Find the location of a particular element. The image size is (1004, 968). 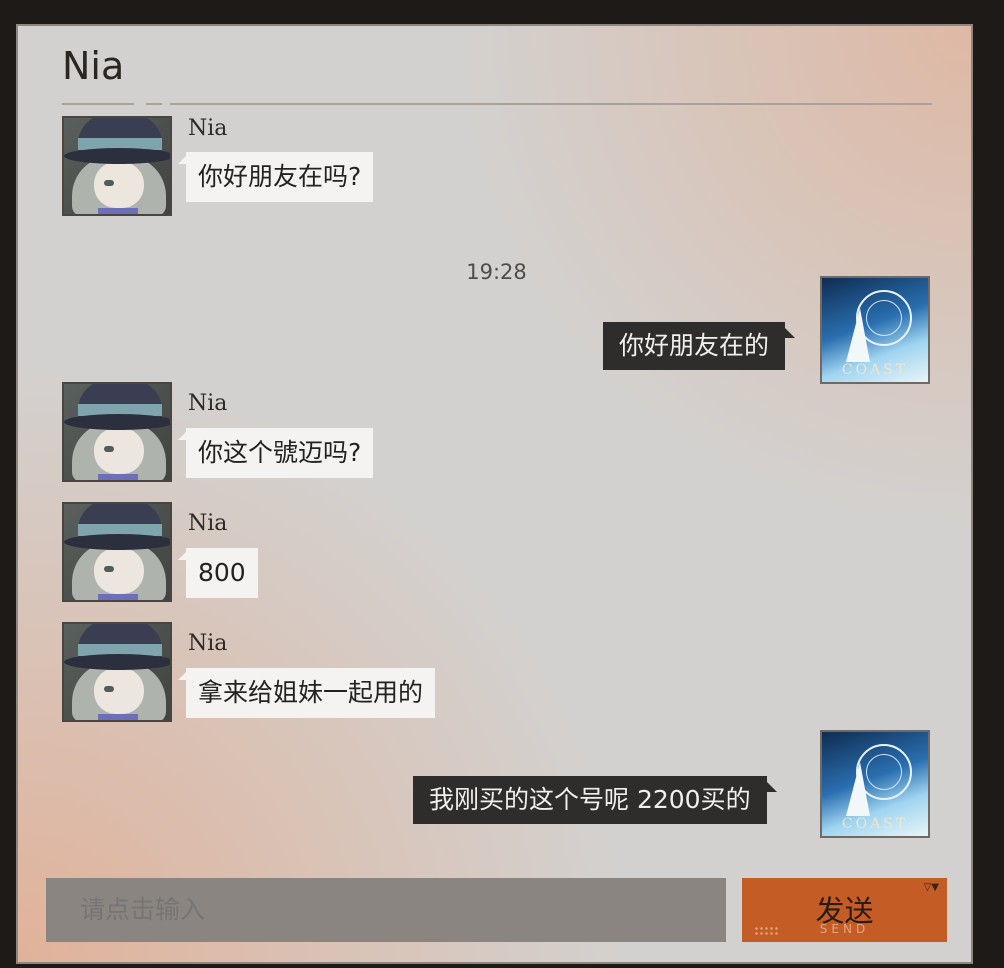

dot-grid-icon is located at coordinates (766, 931).